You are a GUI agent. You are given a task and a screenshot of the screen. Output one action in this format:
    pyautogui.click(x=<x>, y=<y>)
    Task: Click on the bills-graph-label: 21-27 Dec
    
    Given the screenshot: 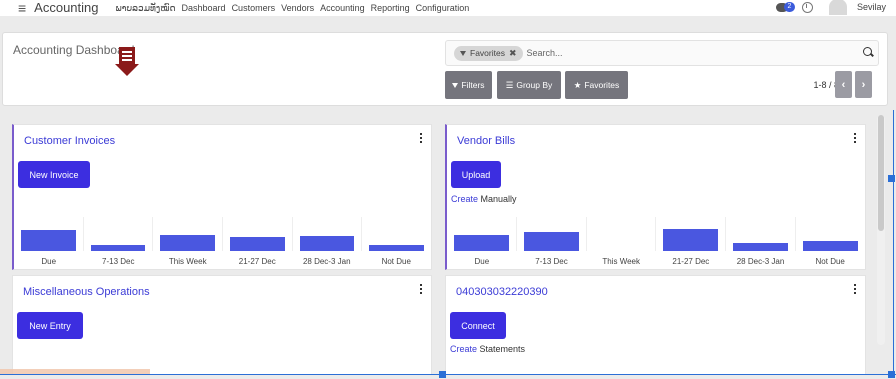 What is the action you would take?
    pyautogui.click(x=691, y=261)
    